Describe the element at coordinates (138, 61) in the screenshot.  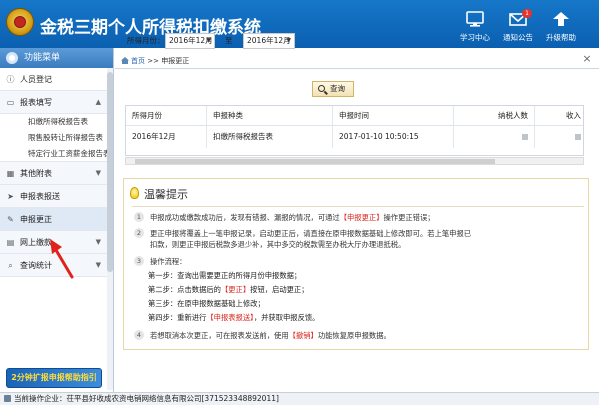
I see `tab-home: 首页` at that location.